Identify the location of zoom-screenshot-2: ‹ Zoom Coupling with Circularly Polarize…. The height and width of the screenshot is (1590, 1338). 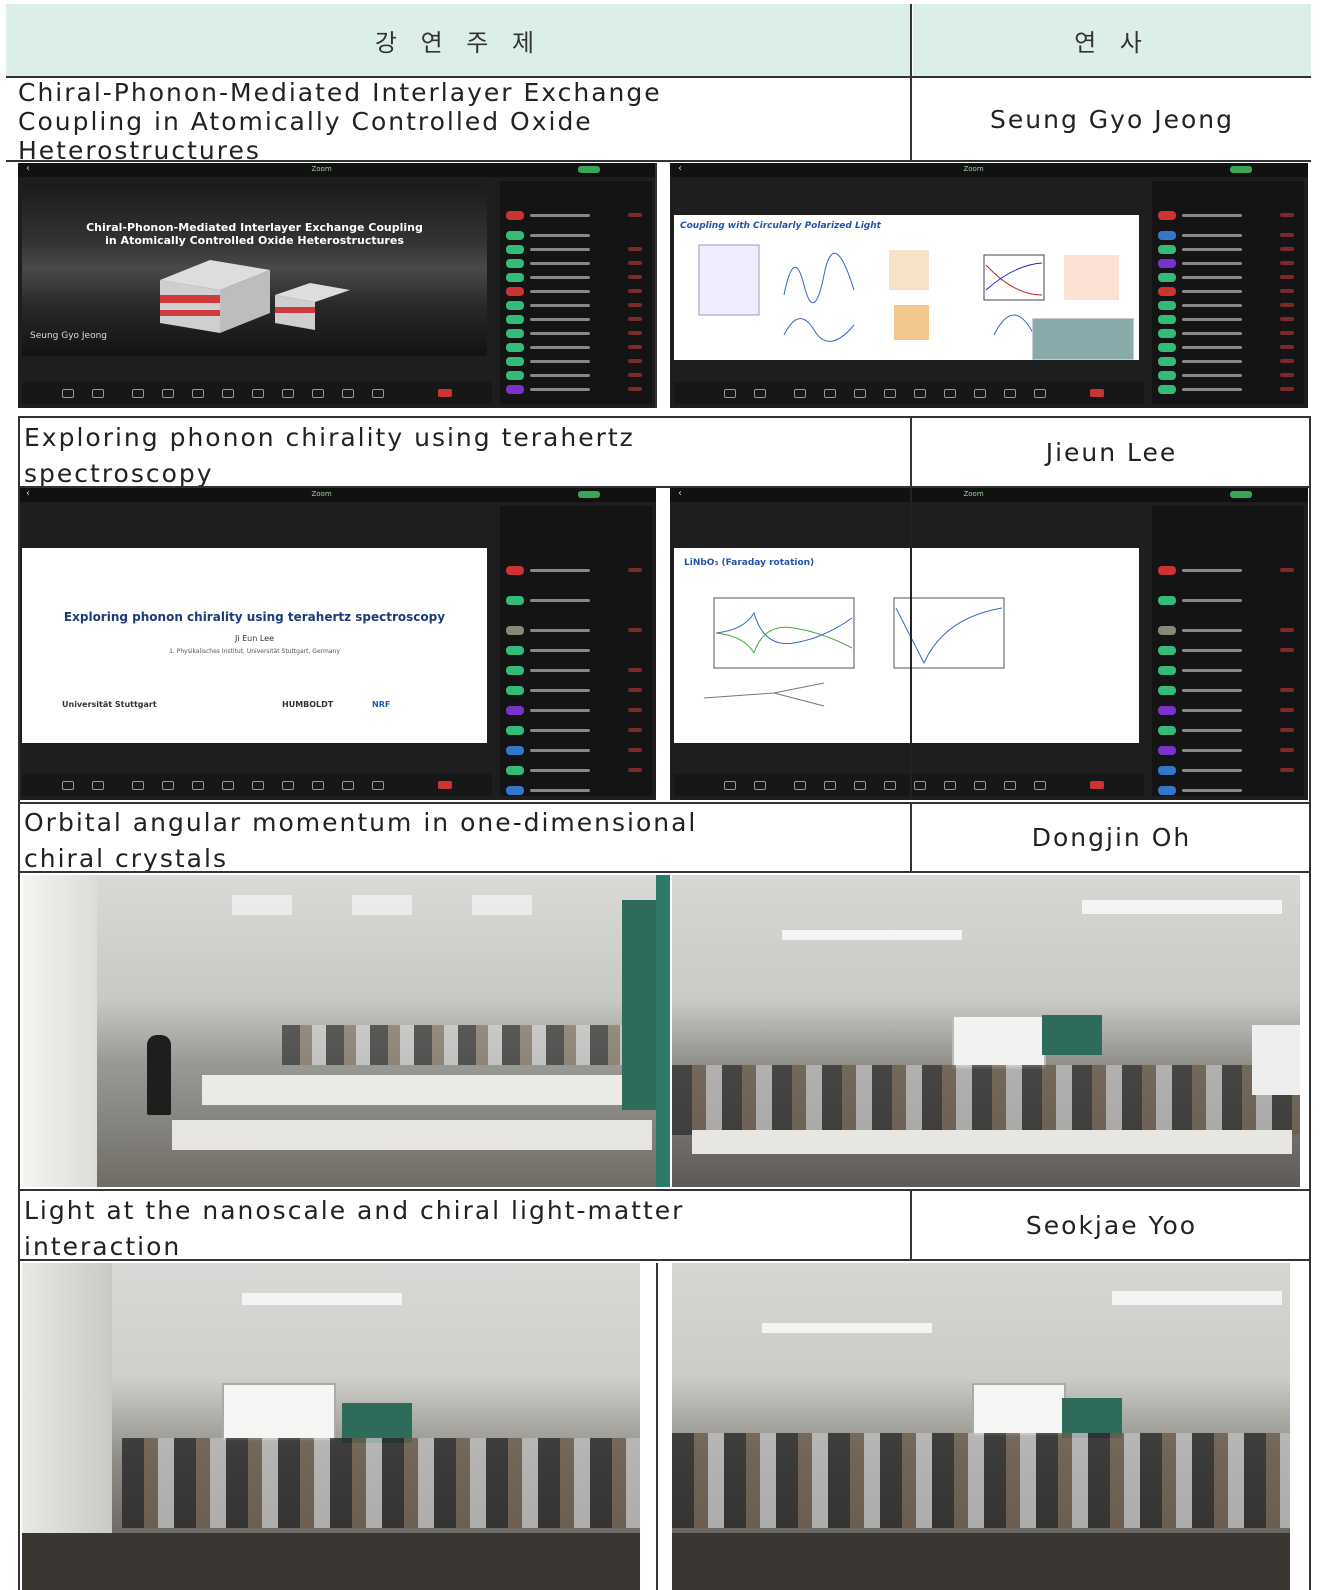
(989, 285).